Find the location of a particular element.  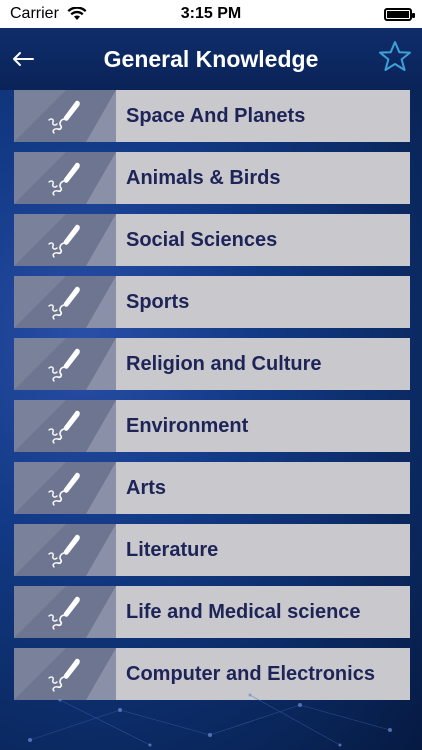

category-item-space-and-planets: Space And Planets is located at coordinates (212, 116).